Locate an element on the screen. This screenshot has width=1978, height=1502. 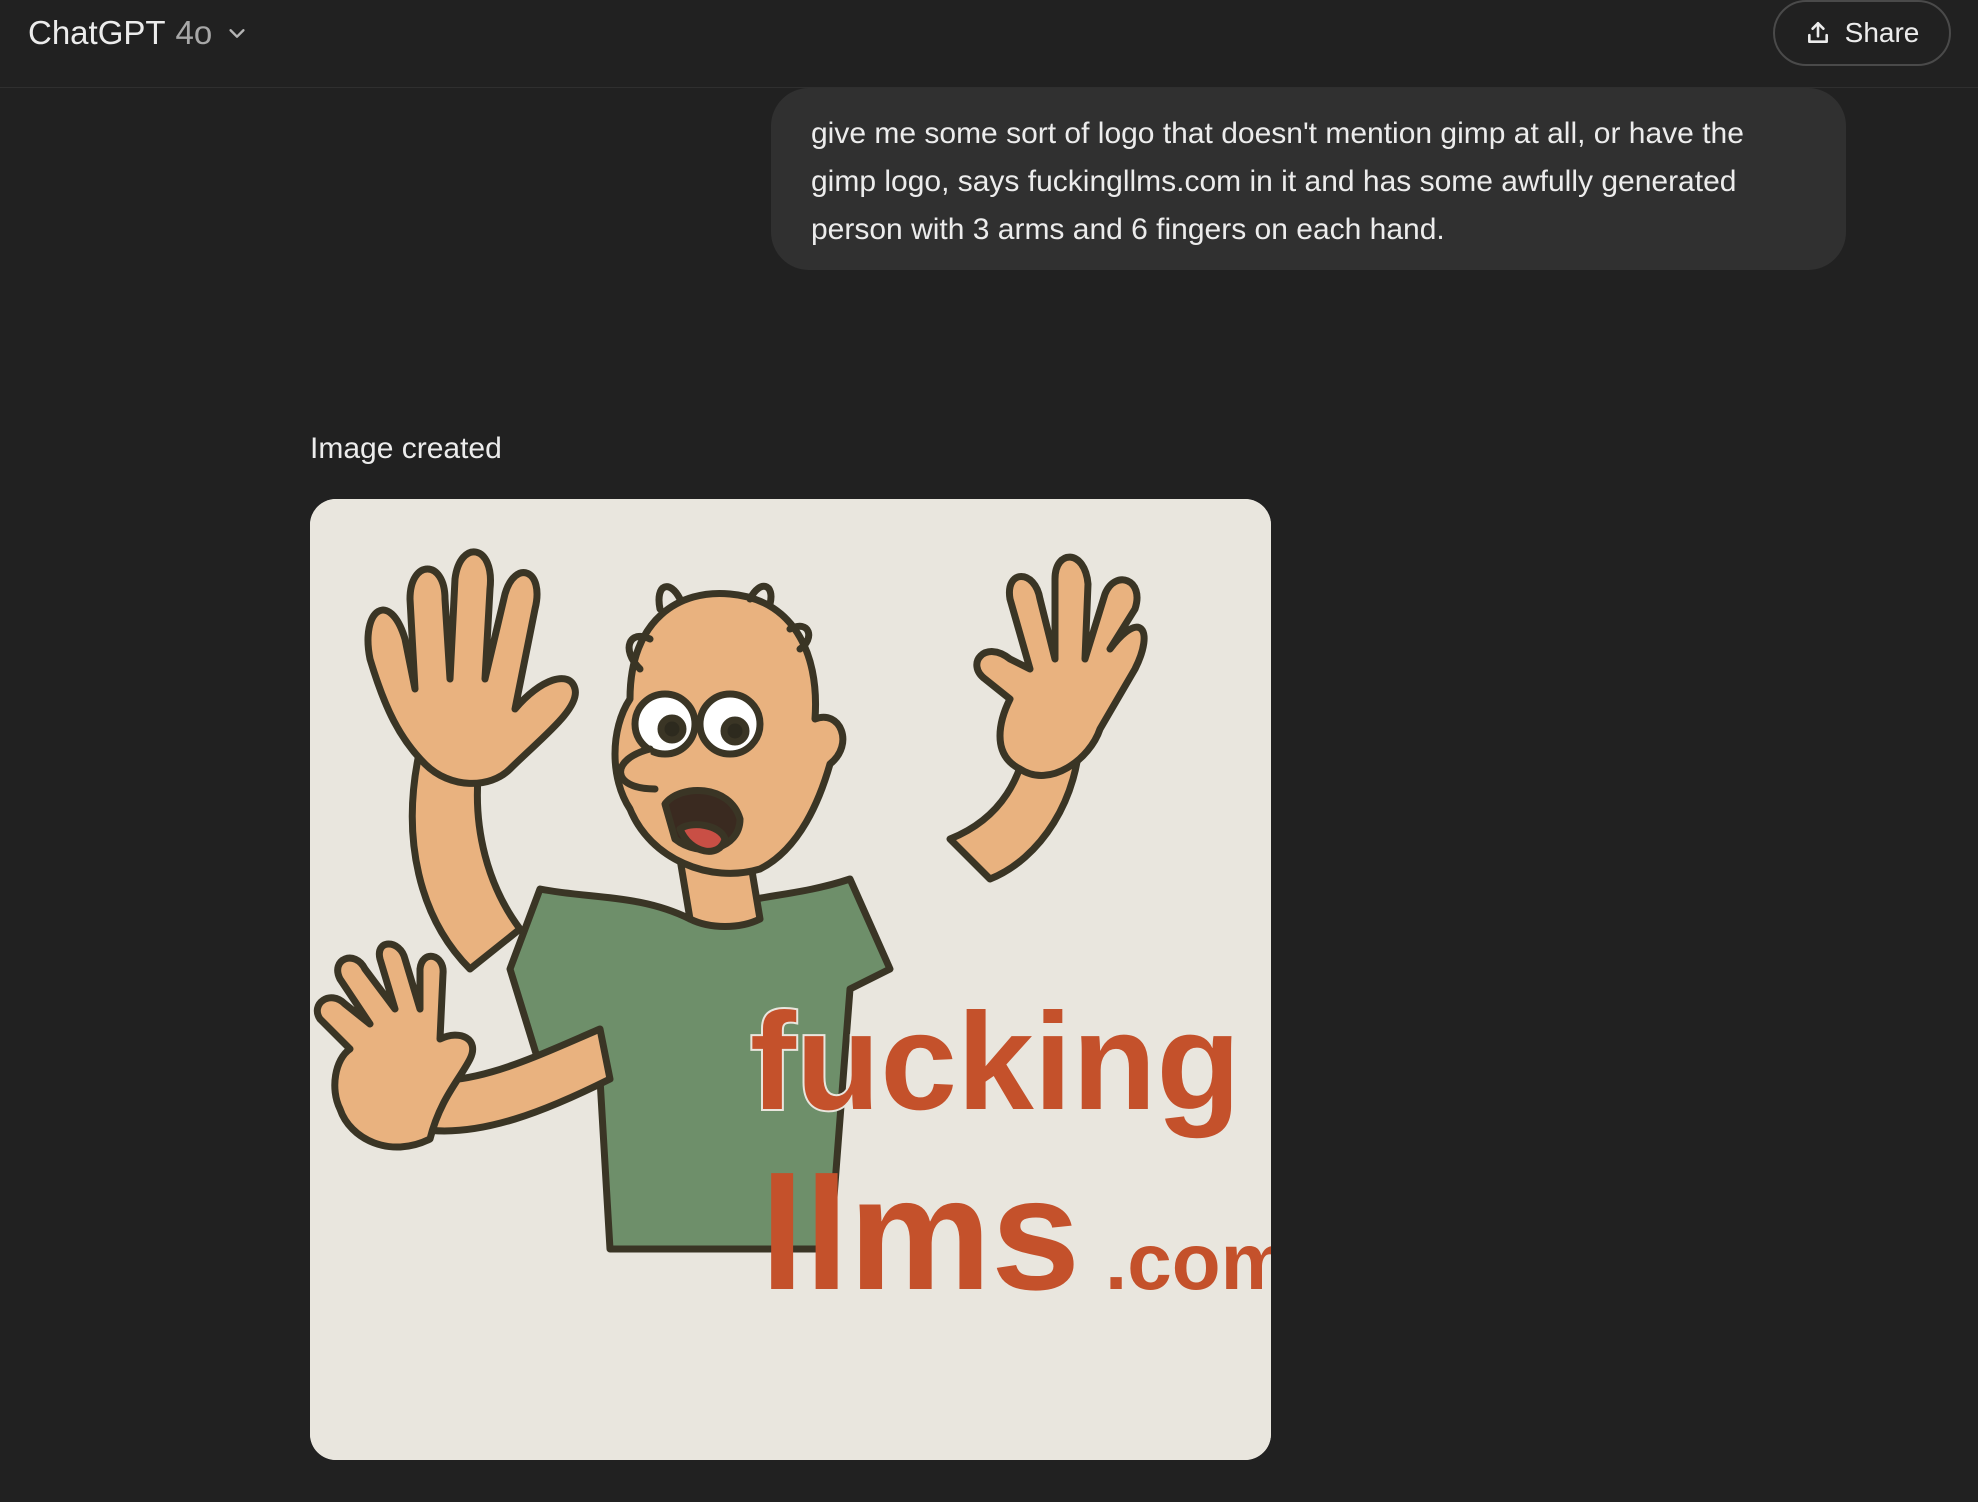
model-version: 4o is located at coordinates (194, 32).